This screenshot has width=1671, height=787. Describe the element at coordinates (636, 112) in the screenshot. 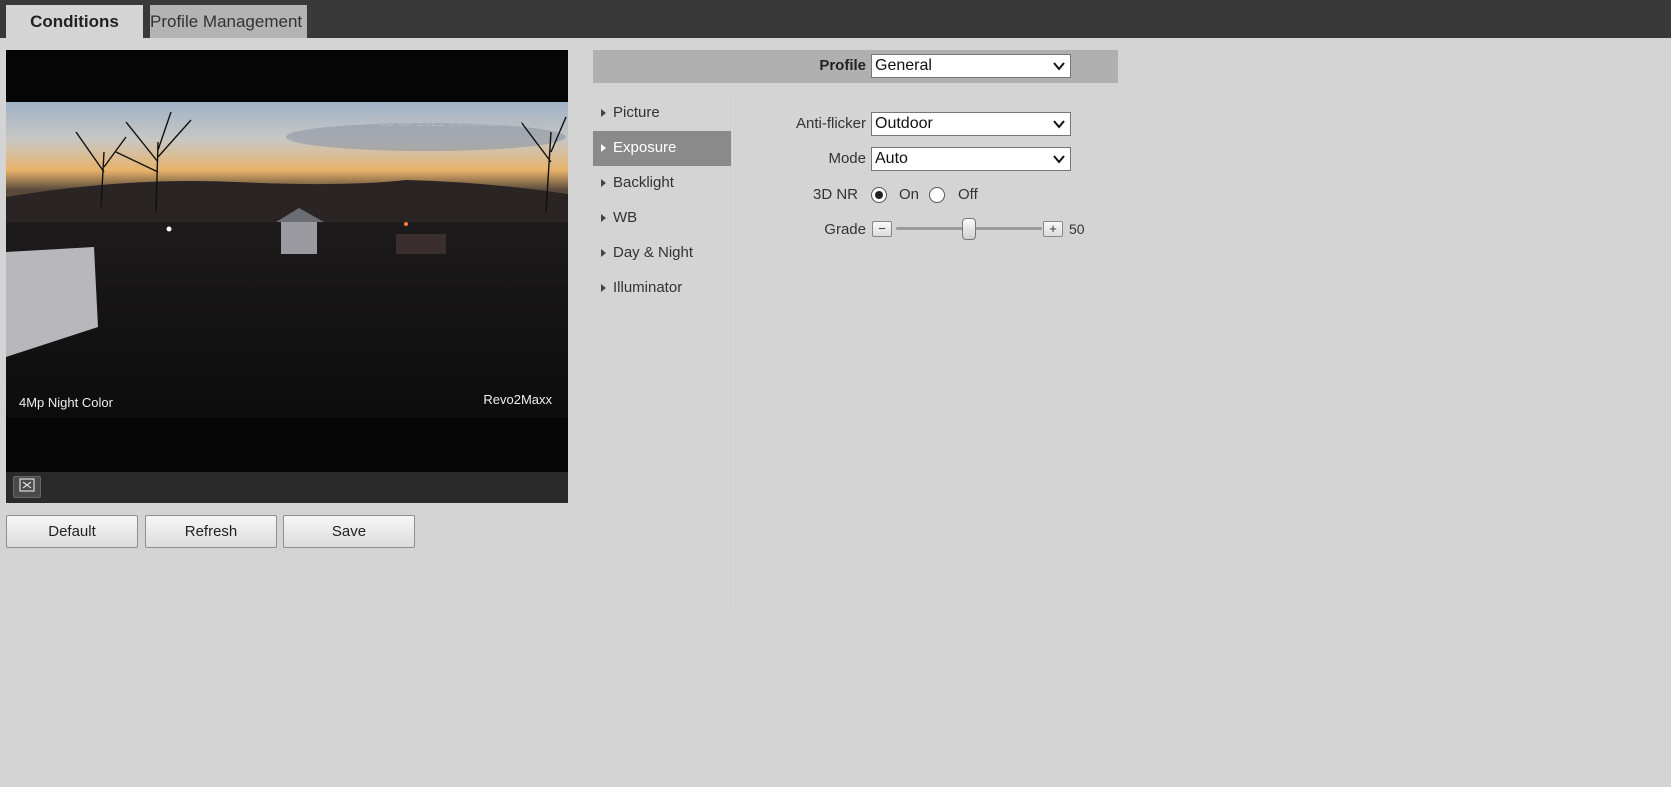

I see `menu-item-label: Picture` at that location.